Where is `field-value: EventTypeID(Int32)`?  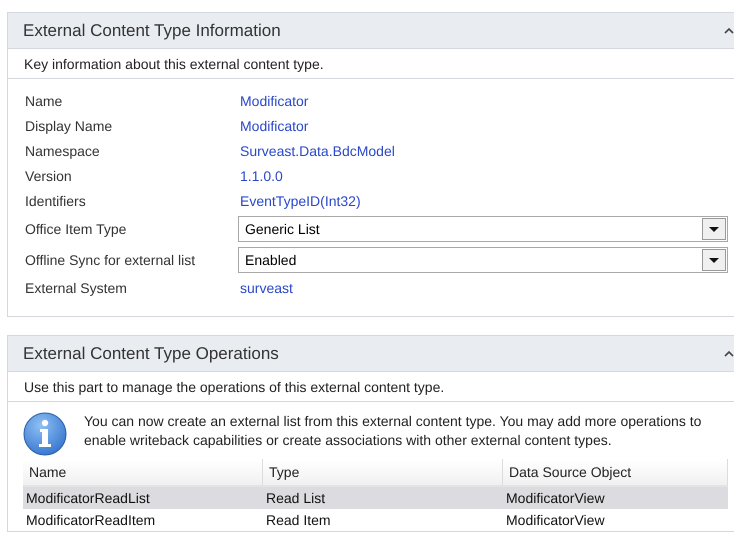 field-value: EventTypeID(Int32) is located at coordinates (484, 201).